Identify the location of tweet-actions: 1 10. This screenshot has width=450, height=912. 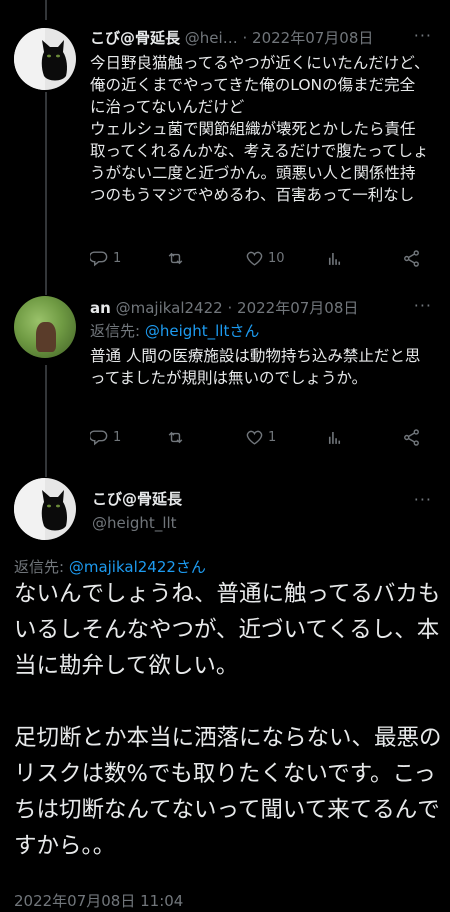
(260, 261).